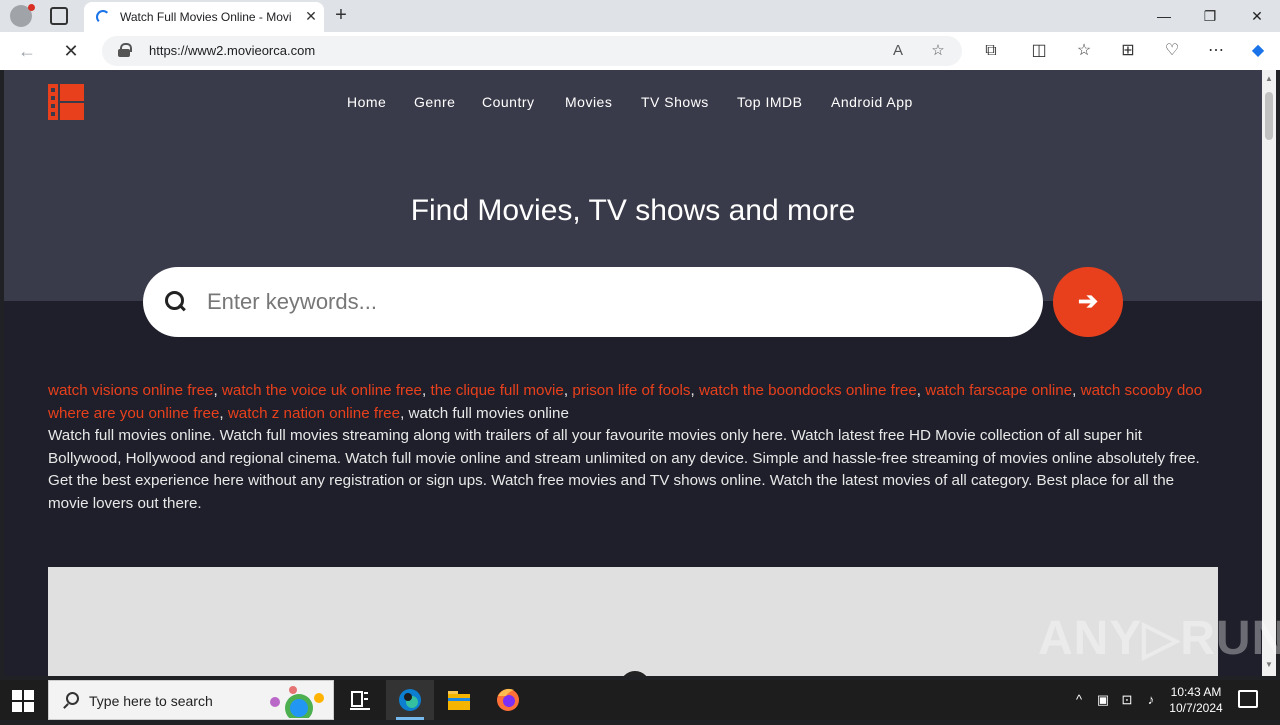  I want to click on task-view-icon, so click(360, 700).